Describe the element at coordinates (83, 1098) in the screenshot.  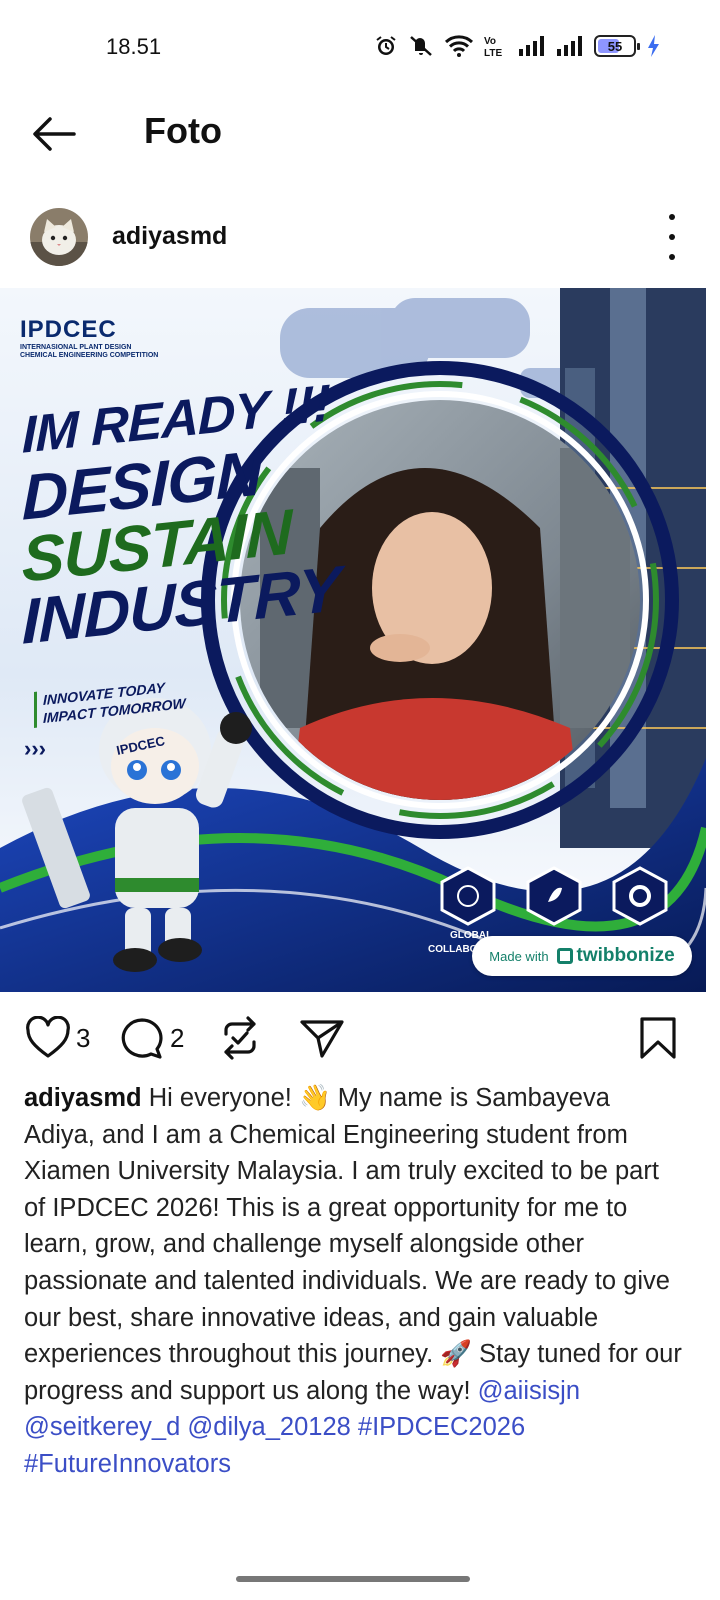
I see `caption-username: adiyasmd` at that location.